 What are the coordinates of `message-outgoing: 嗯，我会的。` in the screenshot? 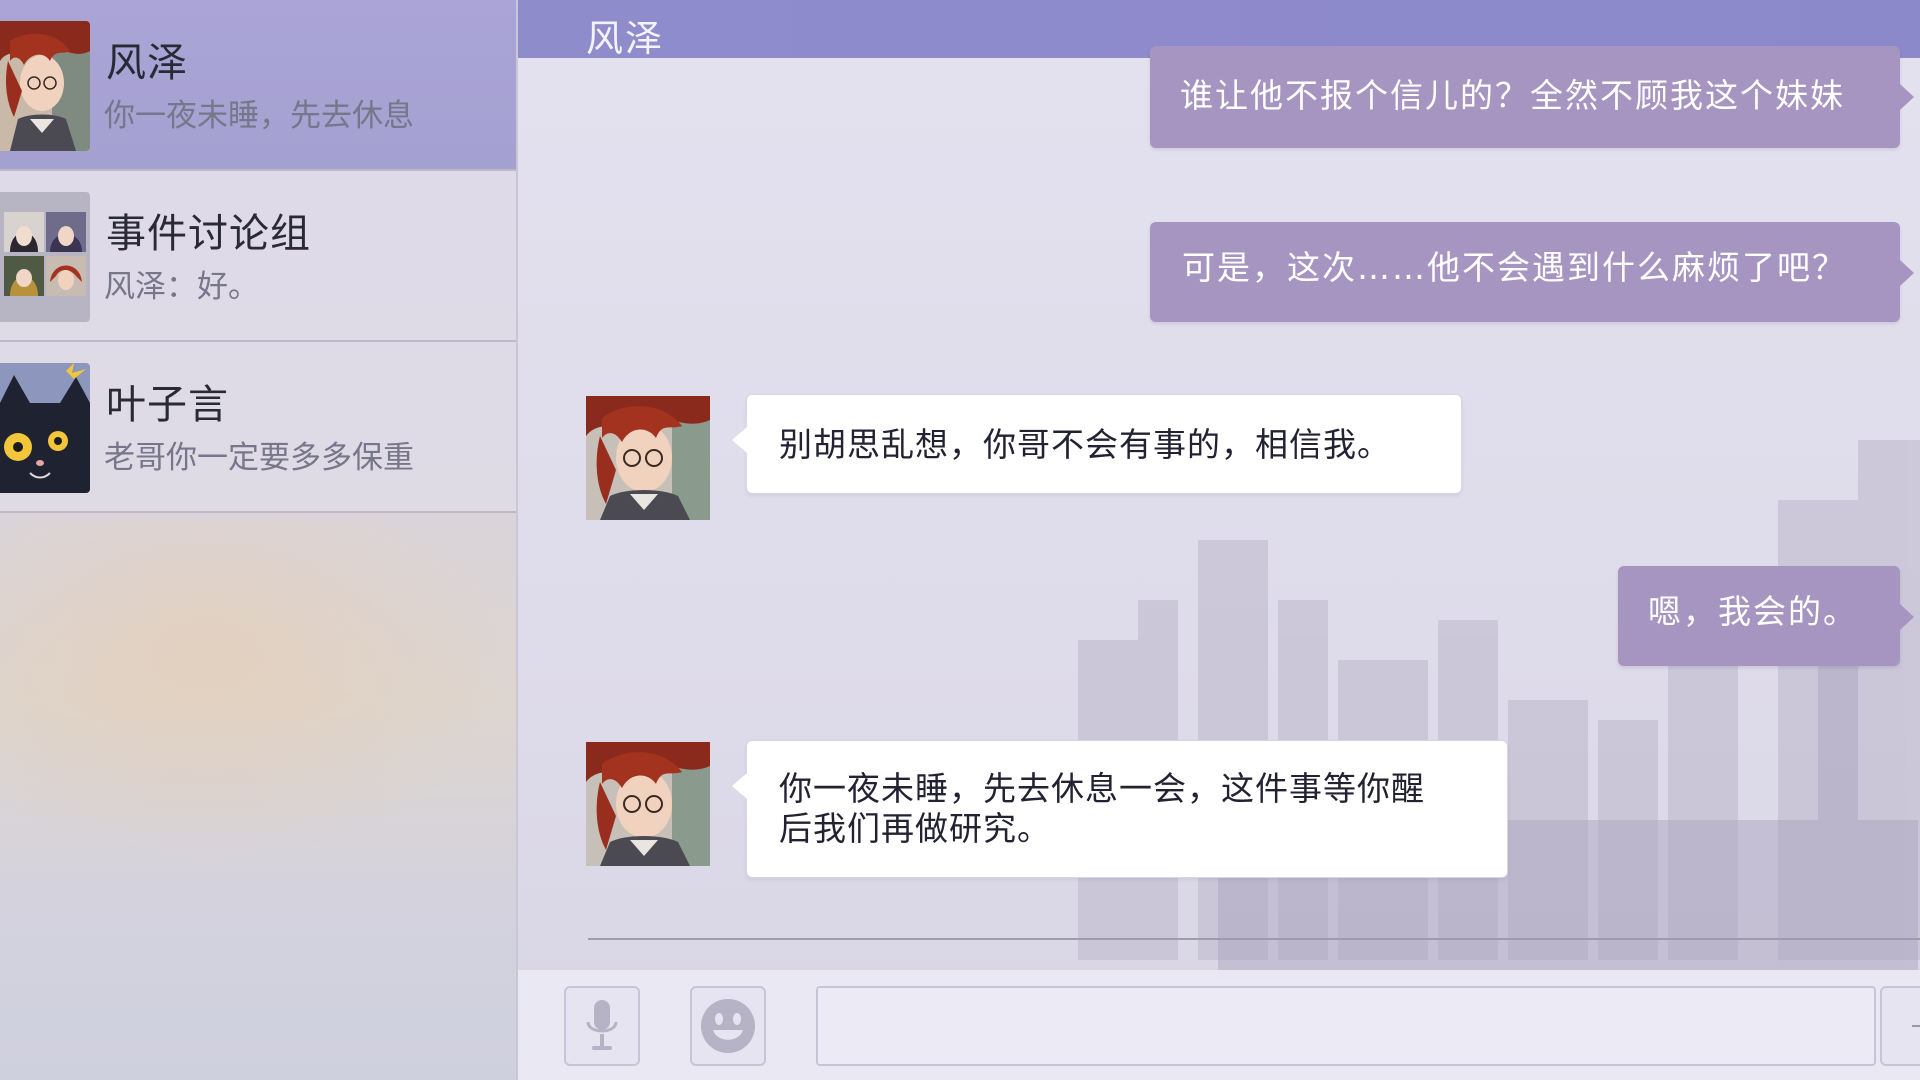 It's located at (1766, 616).